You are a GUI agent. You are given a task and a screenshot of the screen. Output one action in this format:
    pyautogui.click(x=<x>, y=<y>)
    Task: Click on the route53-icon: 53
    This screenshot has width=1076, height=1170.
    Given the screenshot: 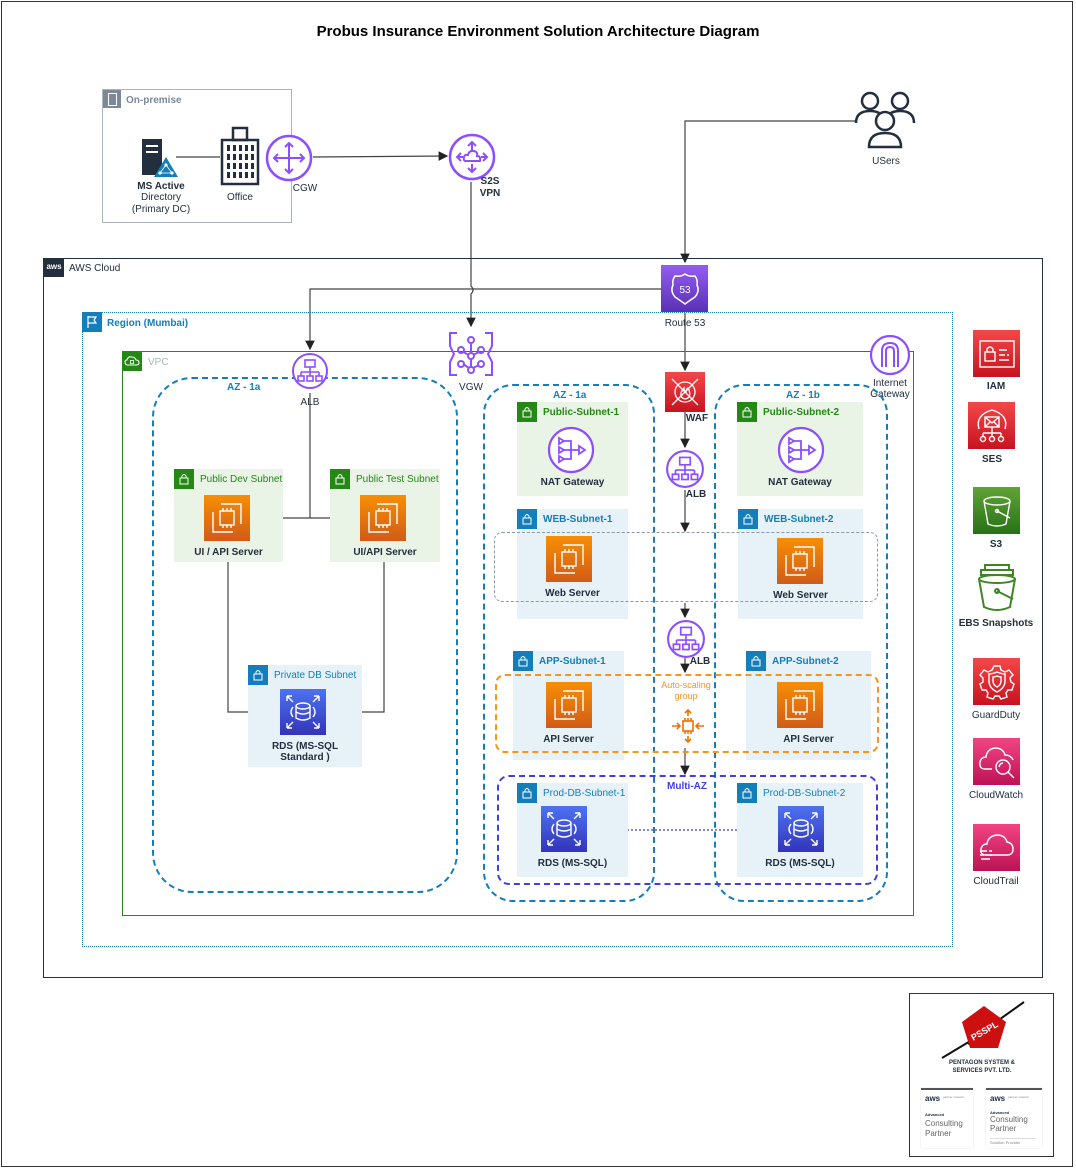 What is the action you would take?
    pyautogui.click(x=684, y=288)
    